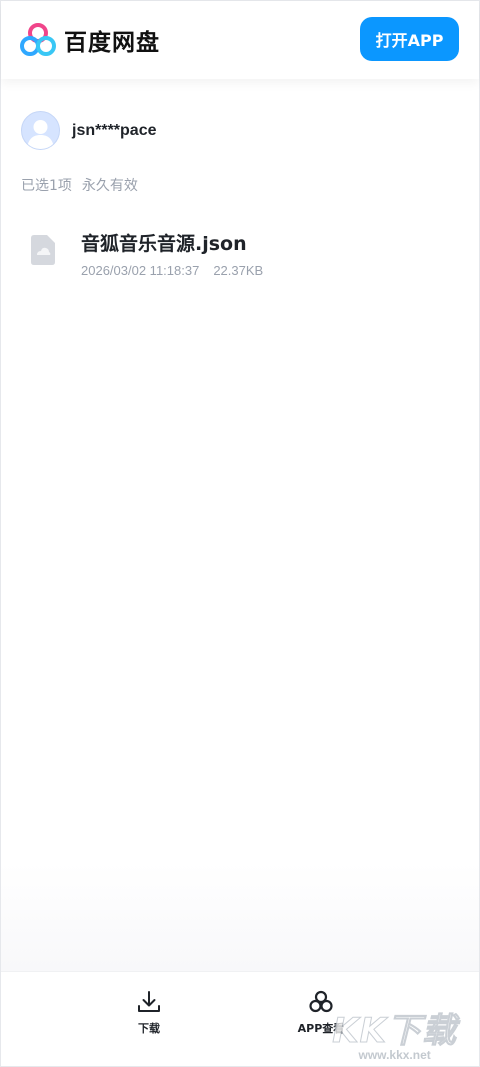 Image resolution: width=480 pixels, height=1067 pixels. I want to click on selected-count: 已选1项, so click(46, 186).